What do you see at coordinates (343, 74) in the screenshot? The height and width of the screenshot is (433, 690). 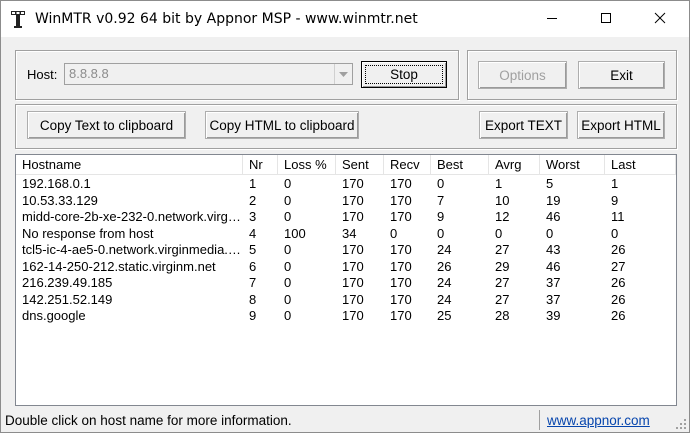 I see `chevron-down-icon` at bounding box center [343, 74].